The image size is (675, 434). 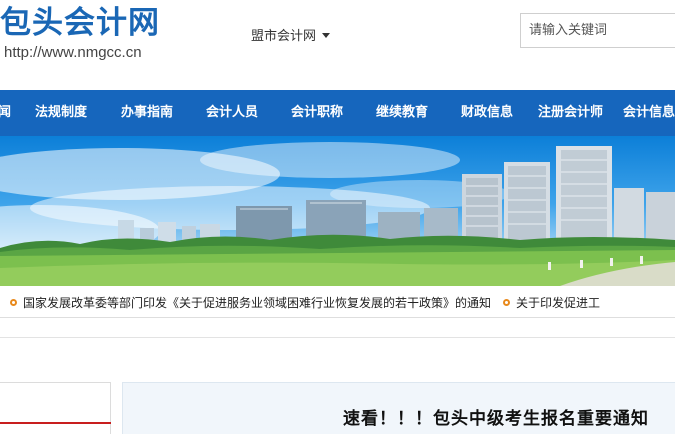 What do you see at coordinates (257, 302) in the screenshot?
I see `ticker-link: 国家发展改革委等部门印发《关于促进服务业领域困难行业恢复发展的若干政策》的通知` at bounding box center [257, 302].